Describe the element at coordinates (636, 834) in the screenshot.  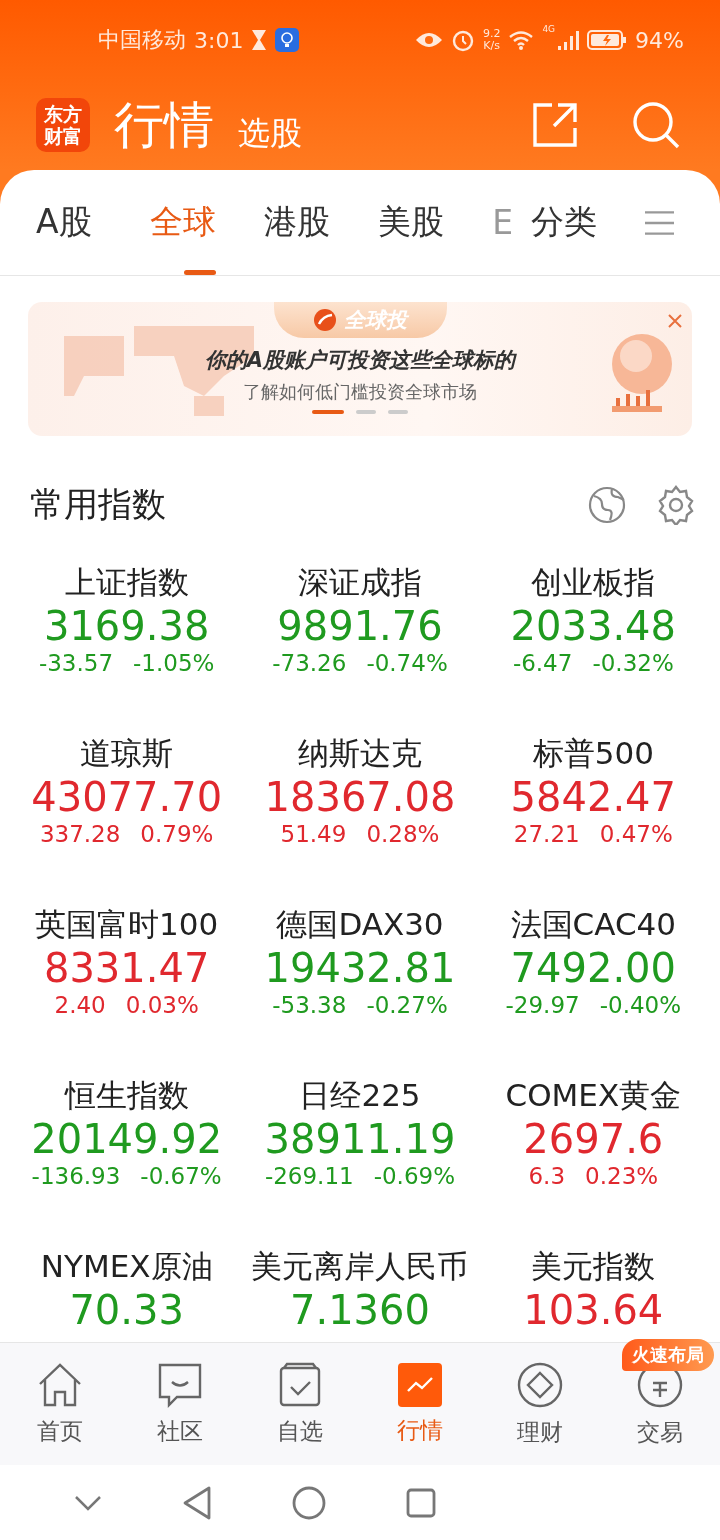
I see `index-percent: 0.47%` at that location.